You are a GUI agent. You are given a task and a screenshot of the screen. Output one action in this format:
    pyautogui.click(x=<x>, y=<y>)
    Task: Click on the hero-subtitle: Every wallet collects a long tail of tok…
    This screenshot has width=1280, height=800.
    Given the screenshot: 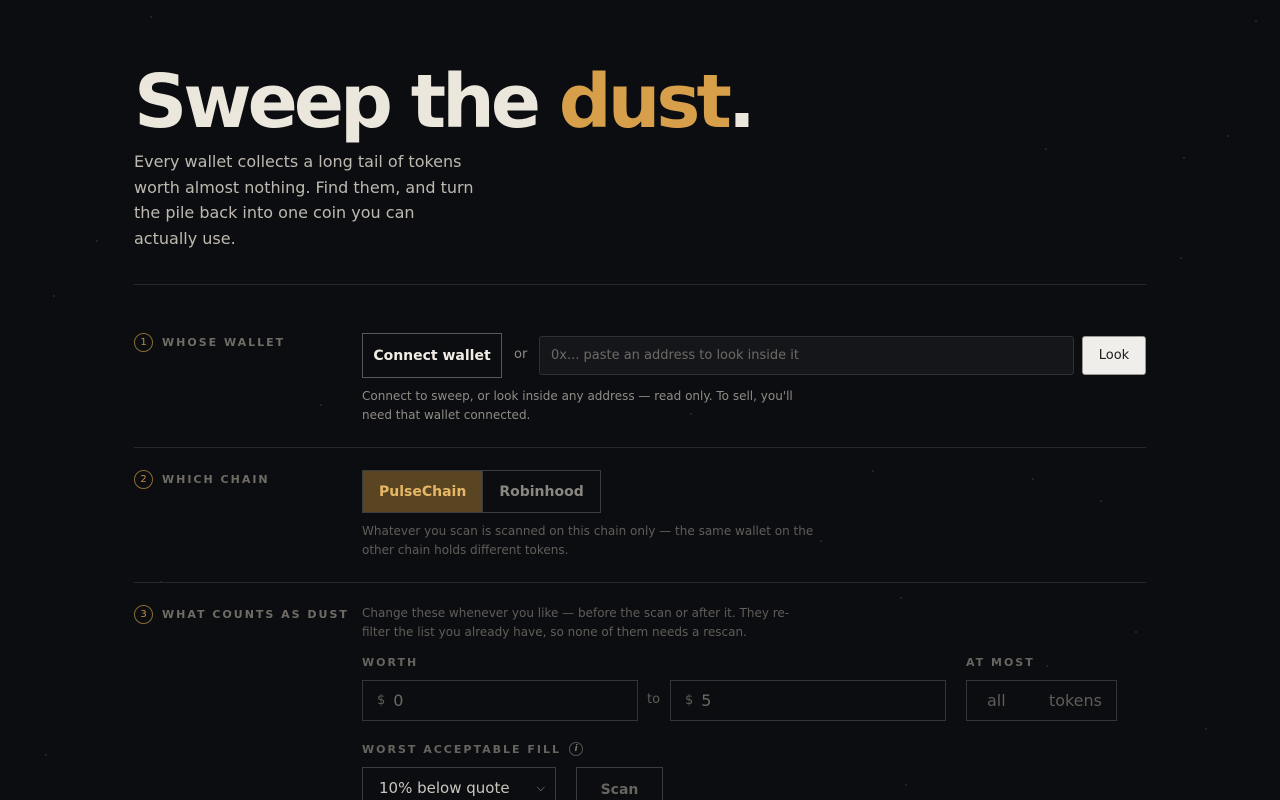 What is the action you would take?
    pyautogui.click(x=304, y=200)
    